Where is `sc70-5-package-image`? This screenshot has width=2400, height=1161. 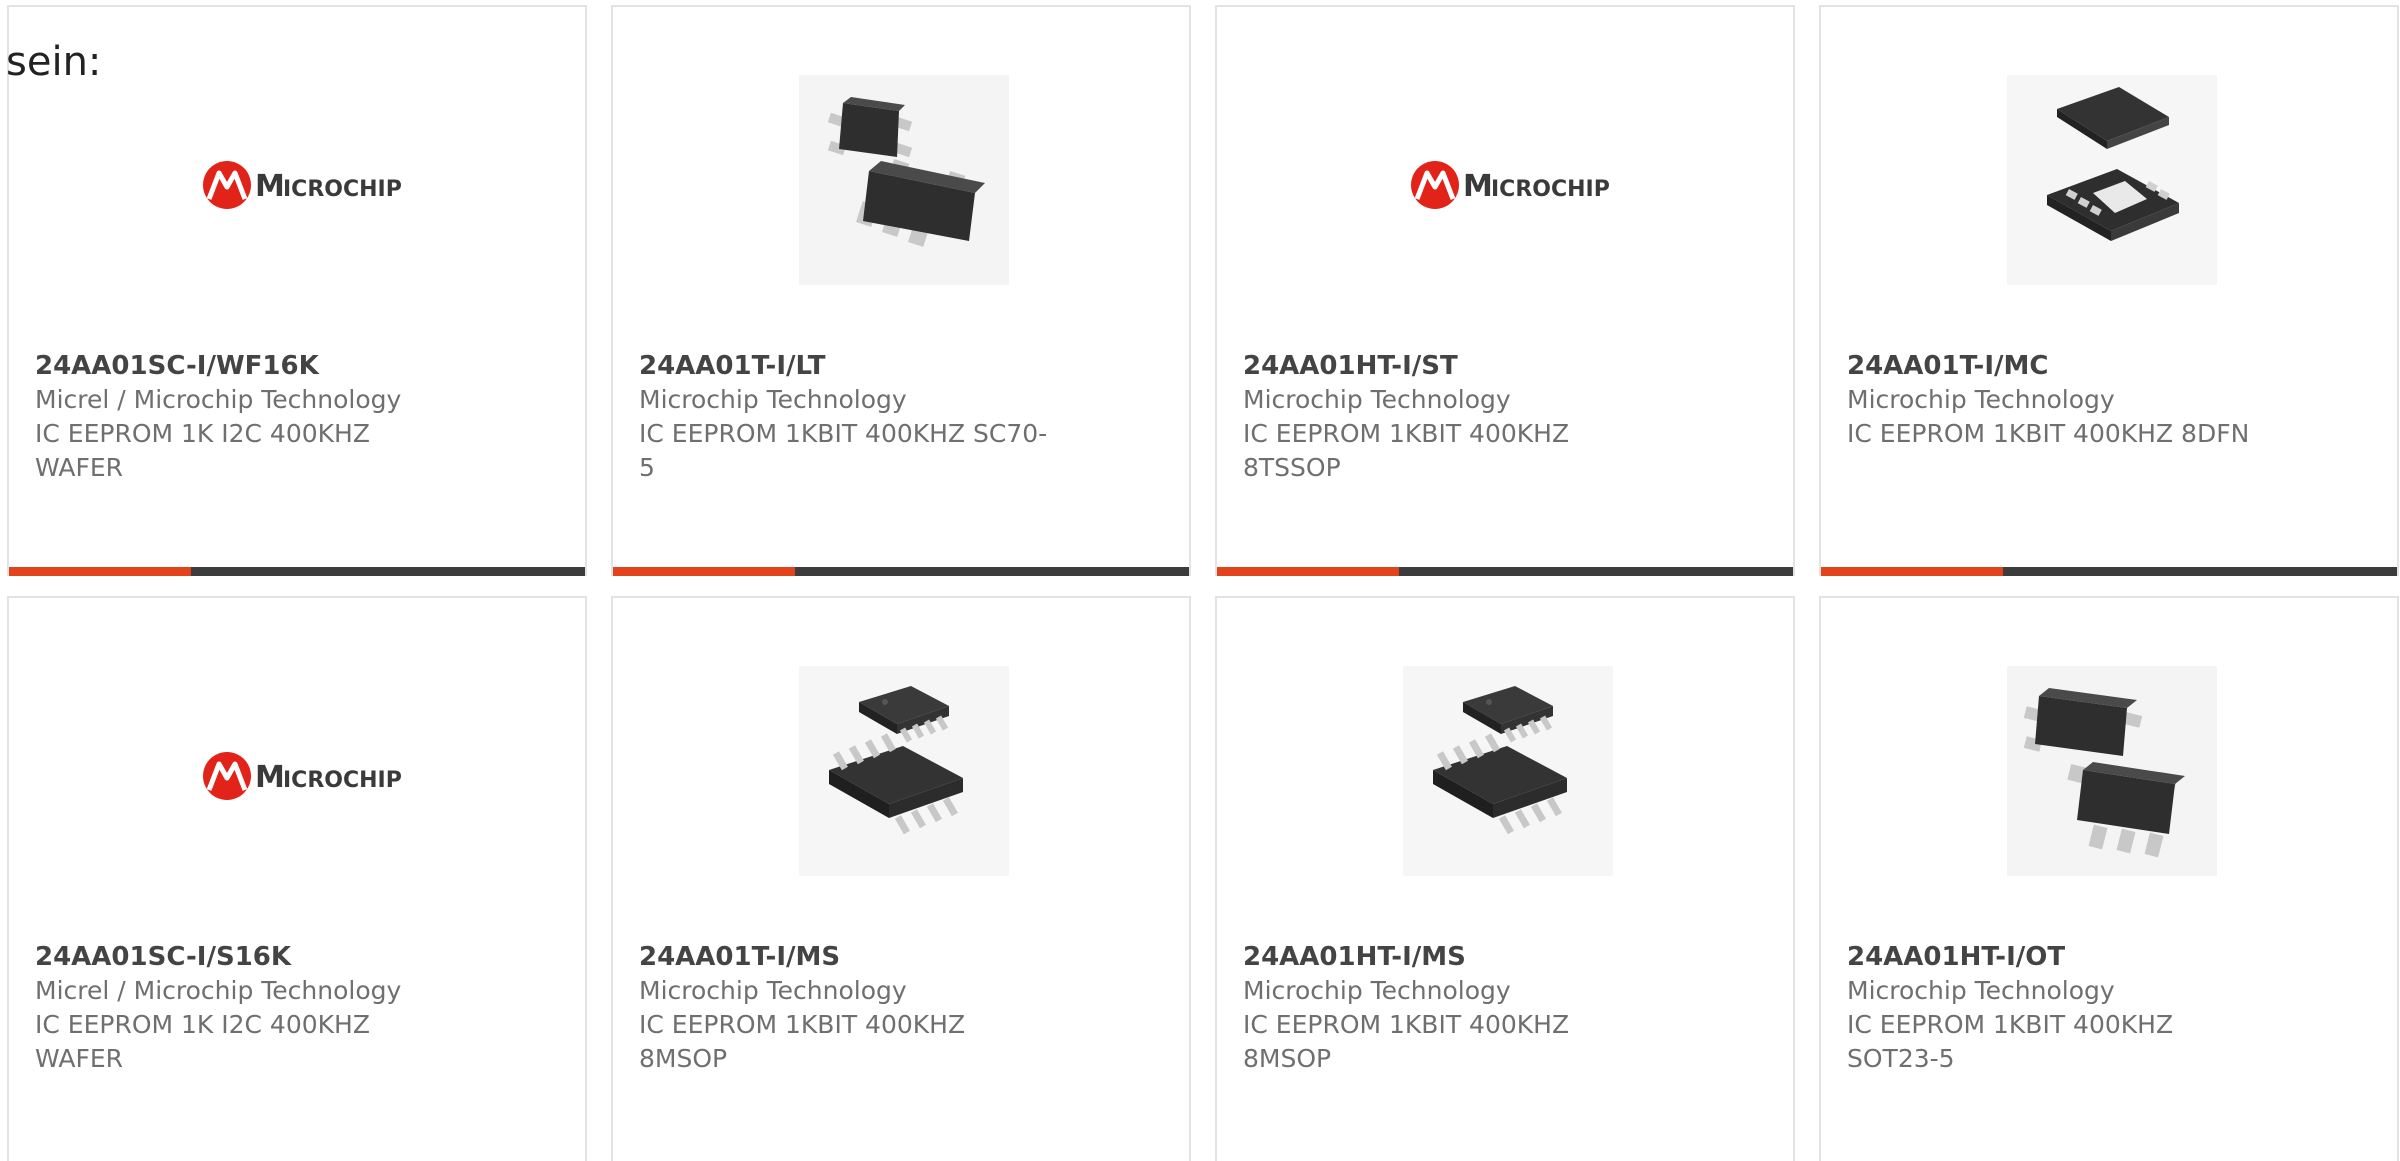
sc70-5-package-image is located at coordinates (904, 180).